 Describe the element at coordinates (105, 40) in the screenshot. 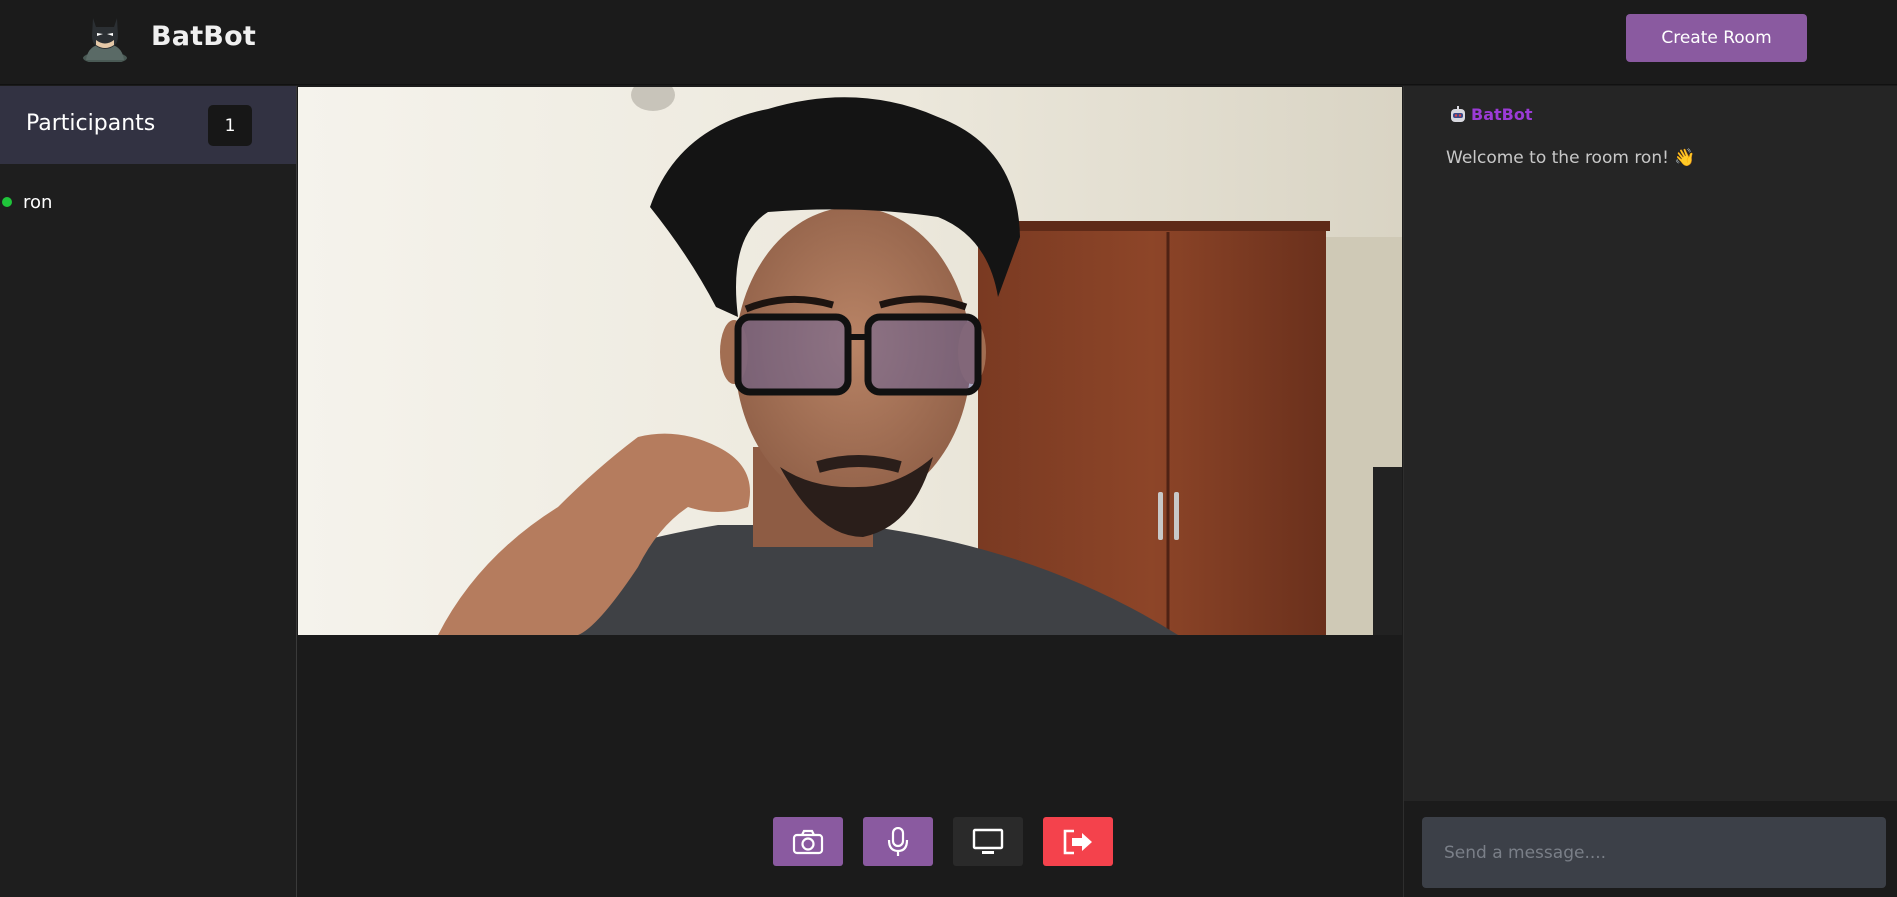

I see `batman-logo-icon` at that location.